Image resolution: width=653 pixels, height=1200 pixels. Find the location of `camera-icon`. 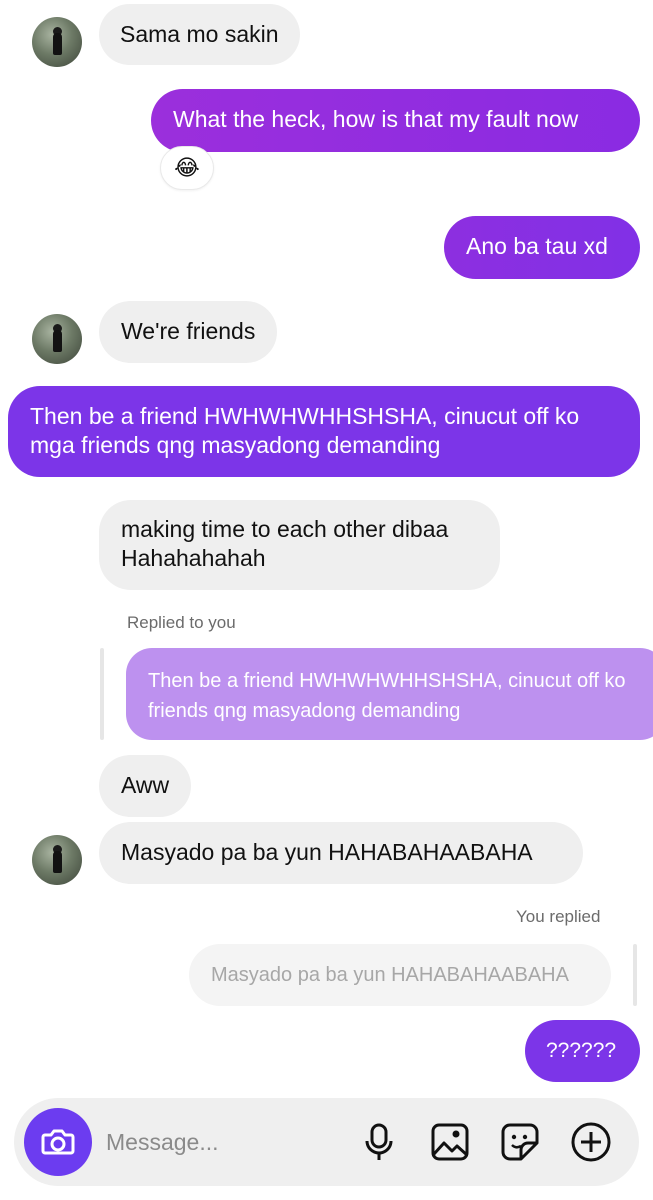

camera-icon is located at coordinates (58, 1142).